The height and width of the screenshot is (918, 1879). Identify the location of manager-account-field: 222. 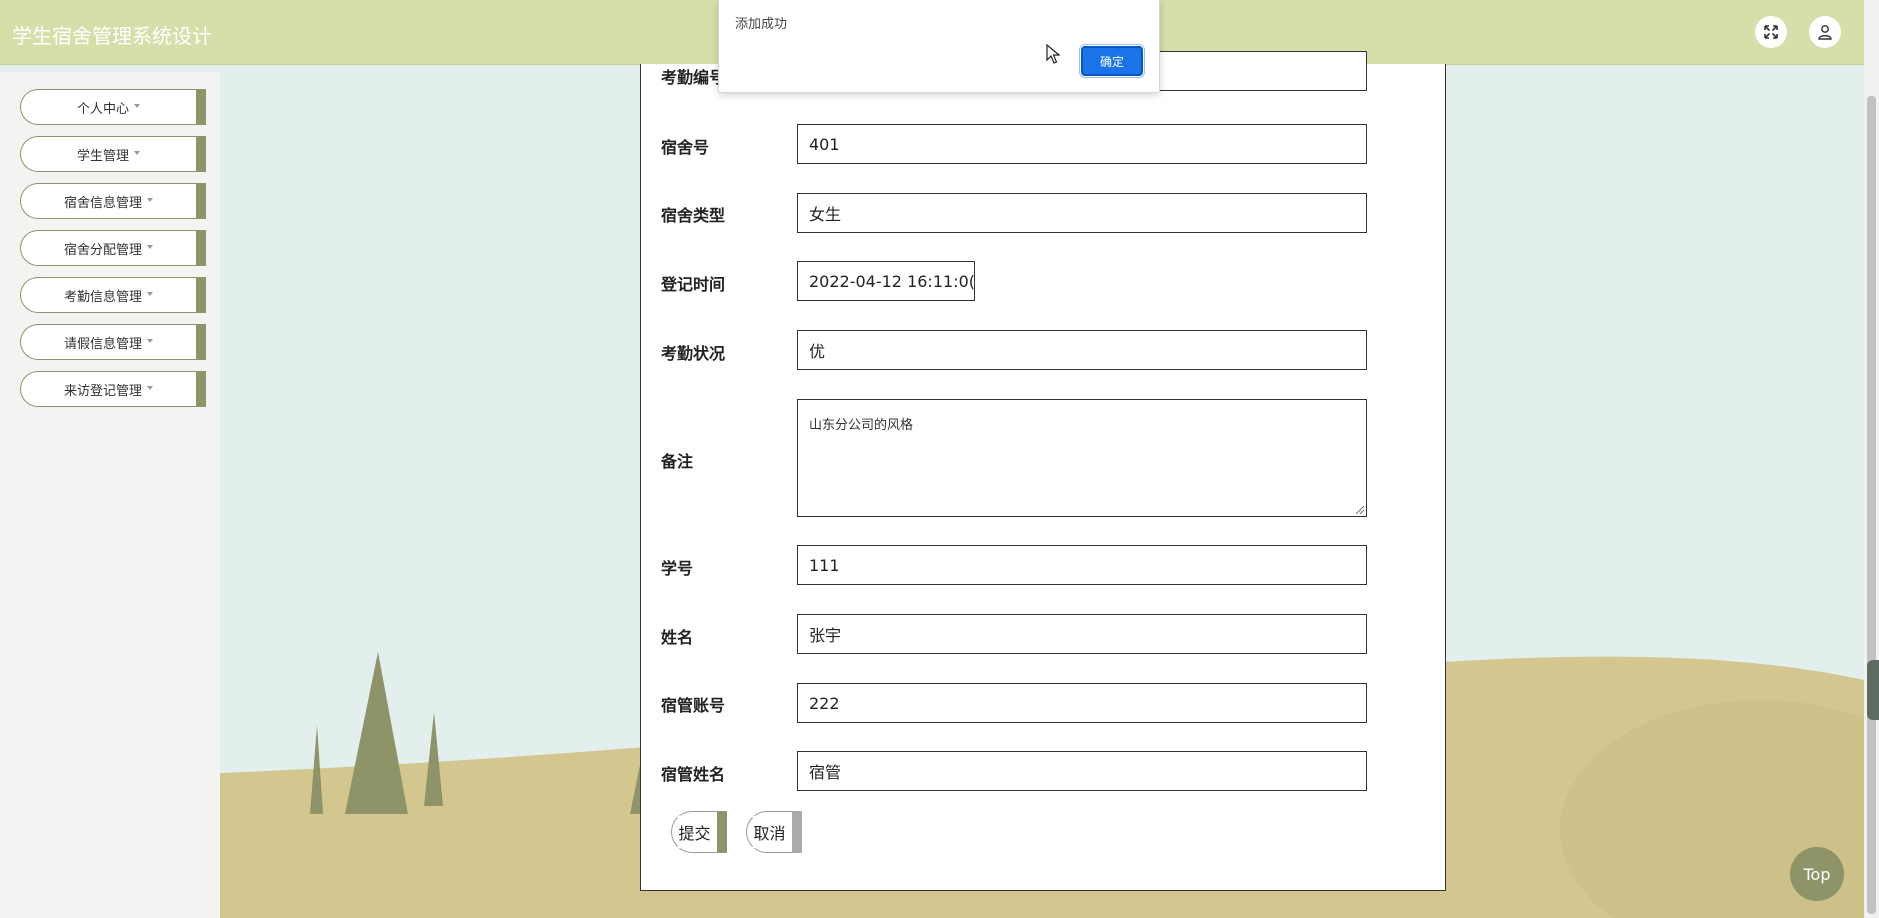
(1082, 703).